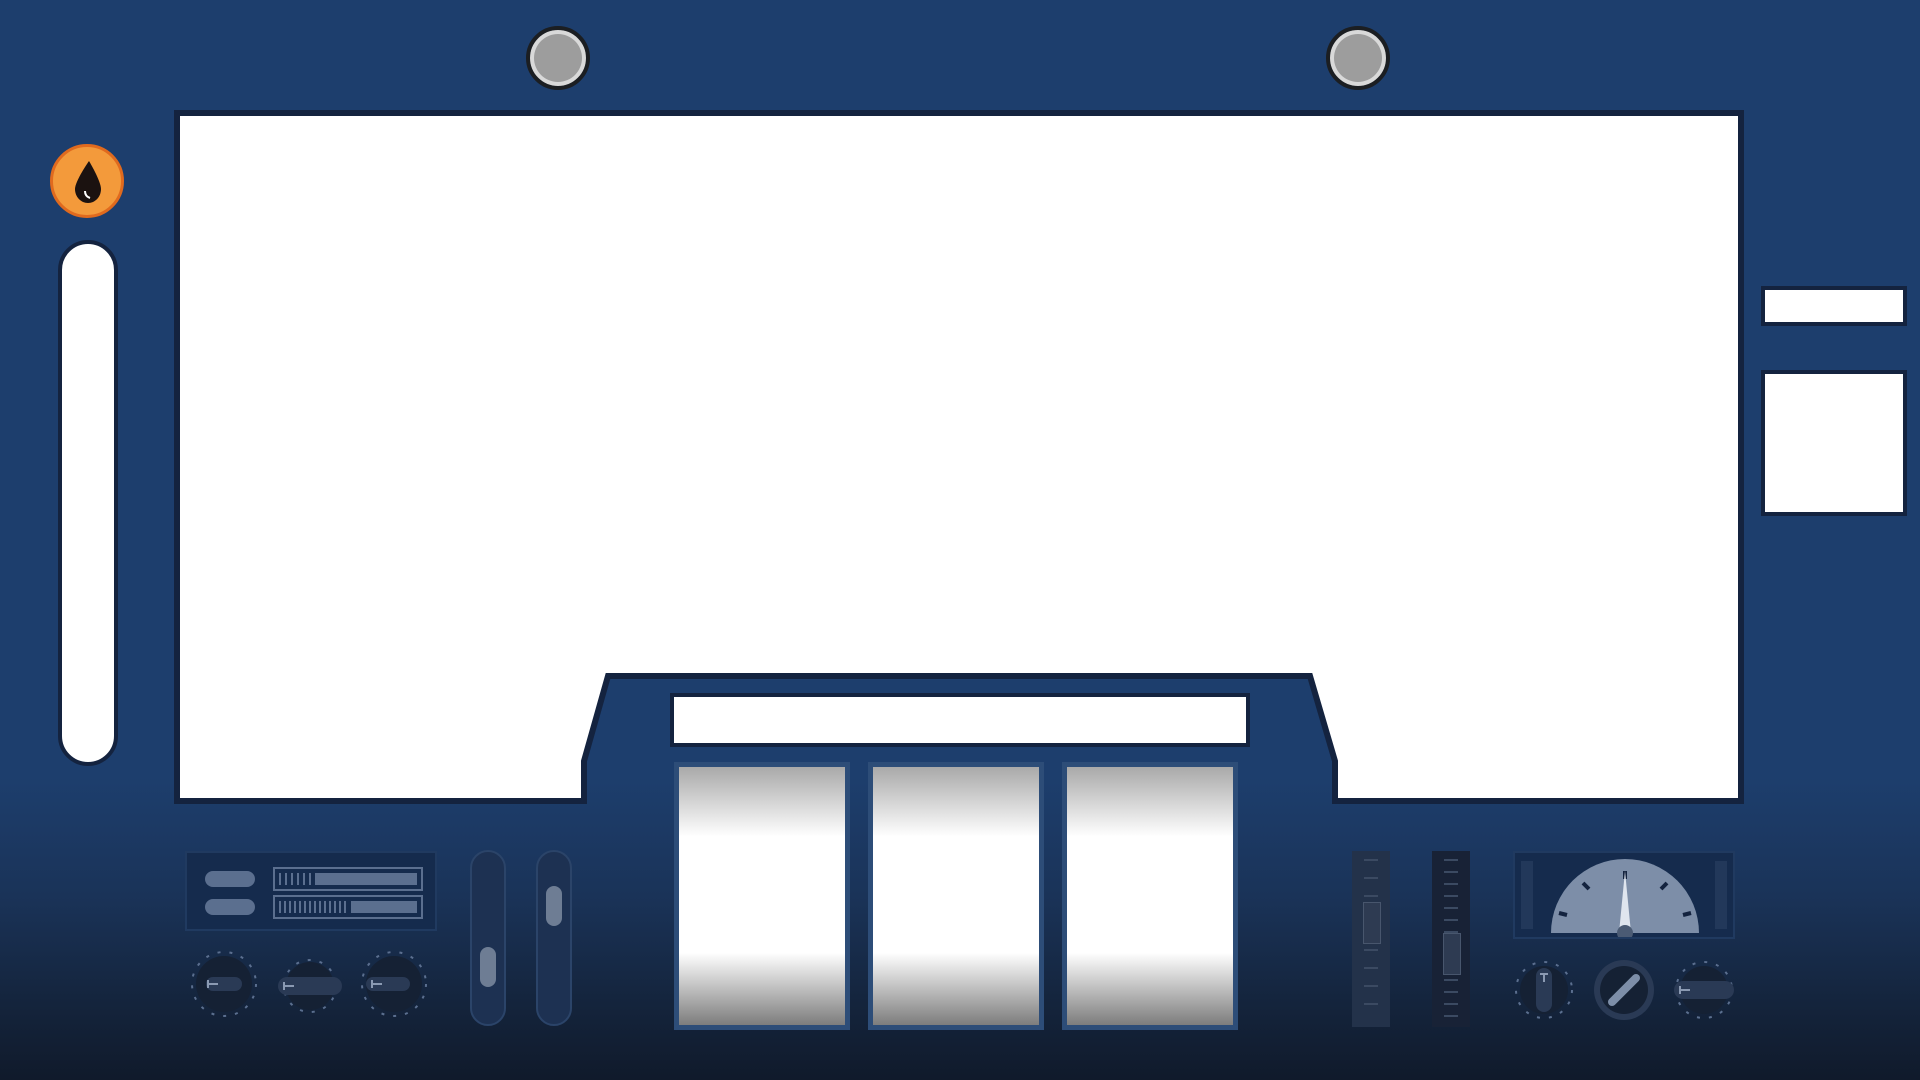 Image resolution: width=1920 pixels, height=1080 pixels. What do you see at coordinates (1452, 954) in the screenshot?
I see `right-fader-2-knob` at bounding box center [1452, 954].